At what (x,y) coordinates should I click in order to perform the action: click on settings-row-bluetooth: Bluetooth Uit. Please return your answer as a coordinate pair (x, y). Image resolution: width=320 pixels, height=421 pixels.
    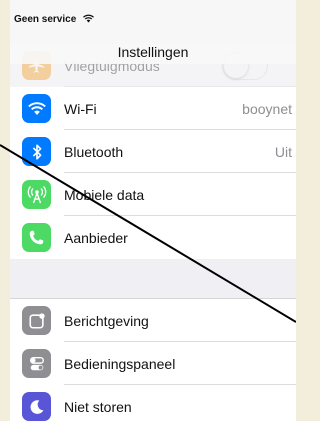
    Looking at the image, I should click on (153, 151).